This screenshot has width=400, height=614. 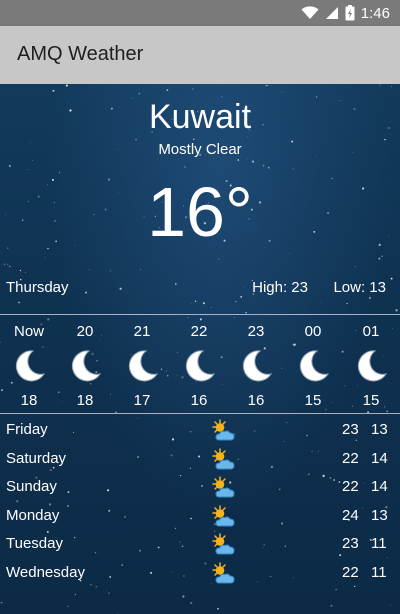 I want to click on hourly-item: 22 16, so click(x=199, y=365).